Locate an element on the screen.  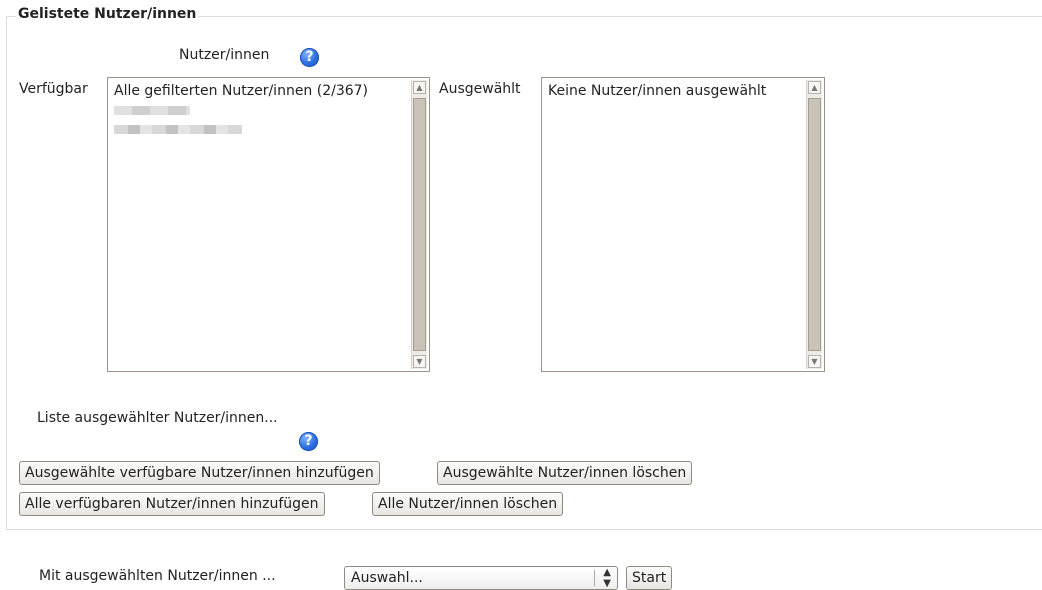
updown-arrows-icon: ▲ ▼ is located at coordinates (607, 578).